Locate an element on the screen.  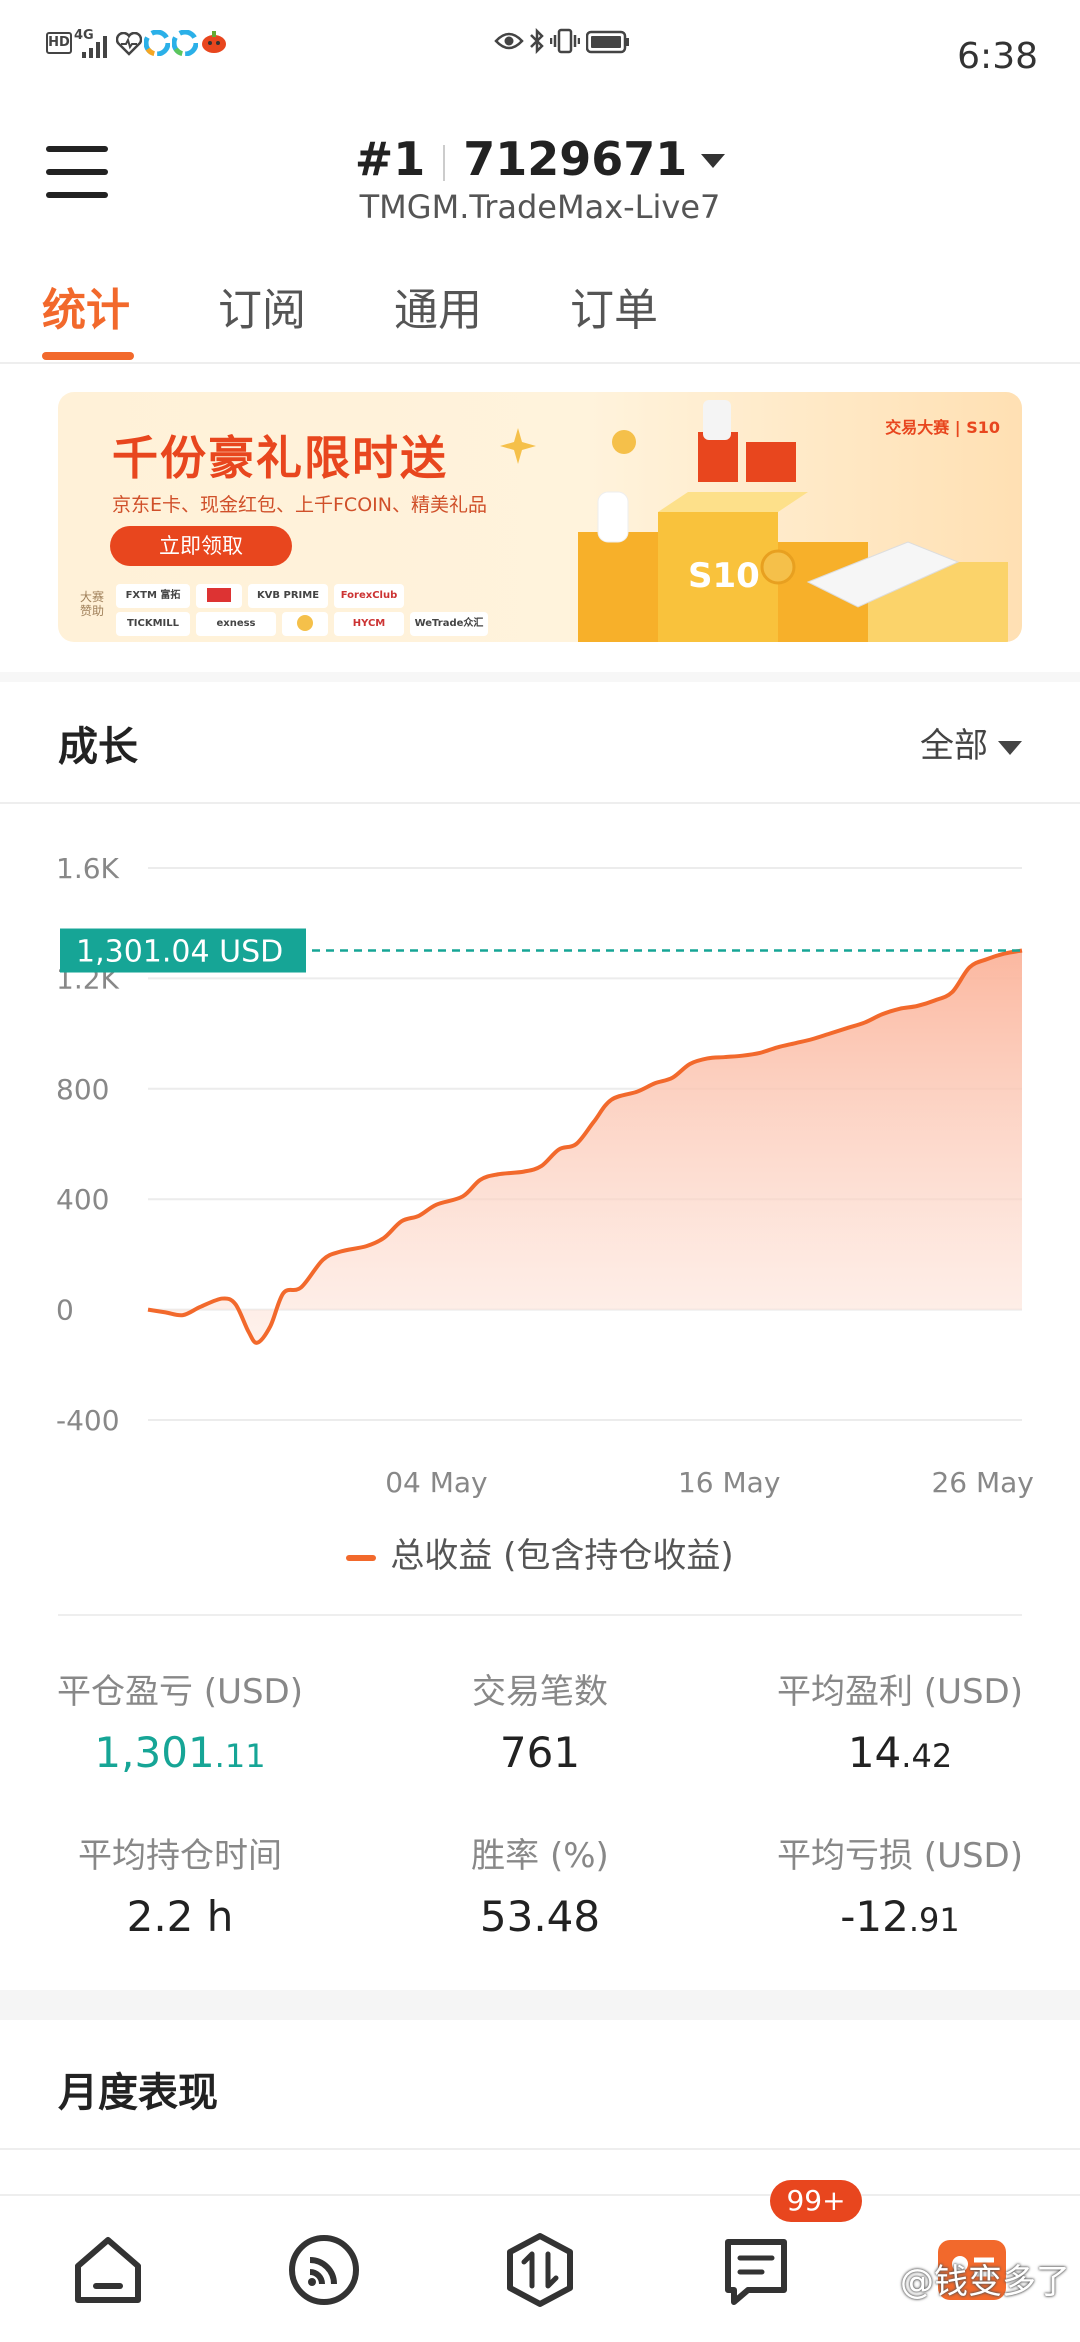
stat-value-int: -12 is located at coordinates (874, 1916).